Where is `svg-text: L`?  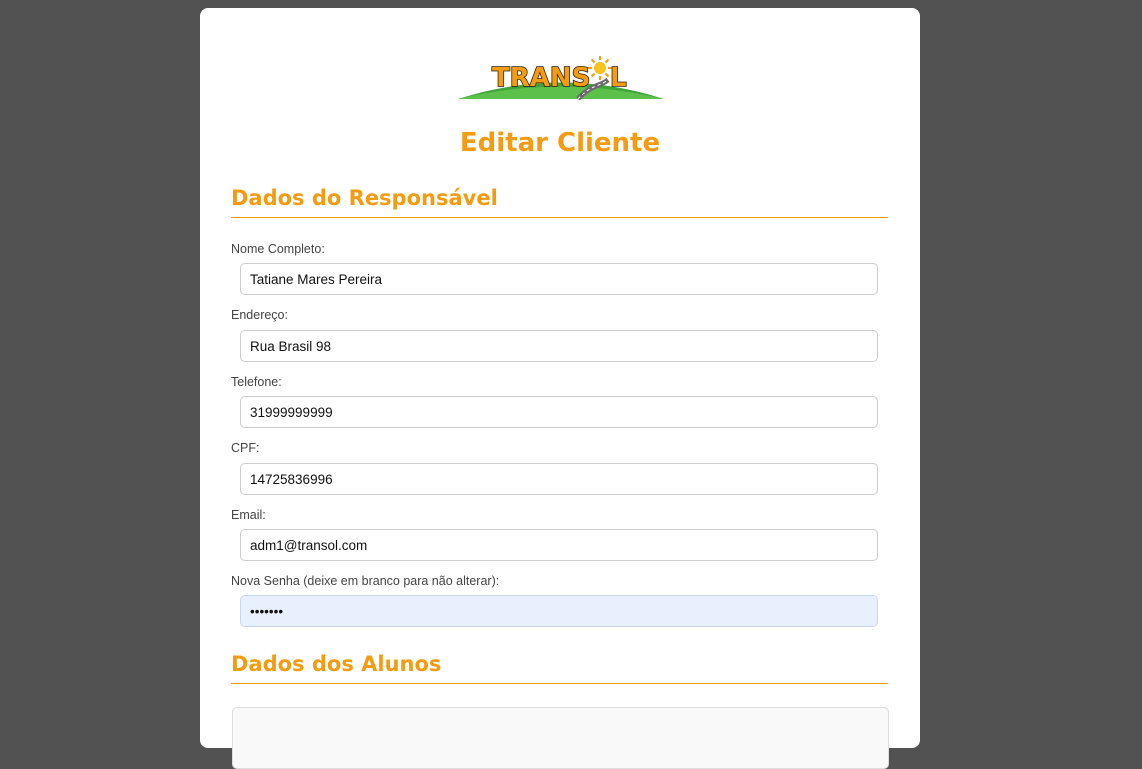 svg-text: L is located at coordinates (618, 78).